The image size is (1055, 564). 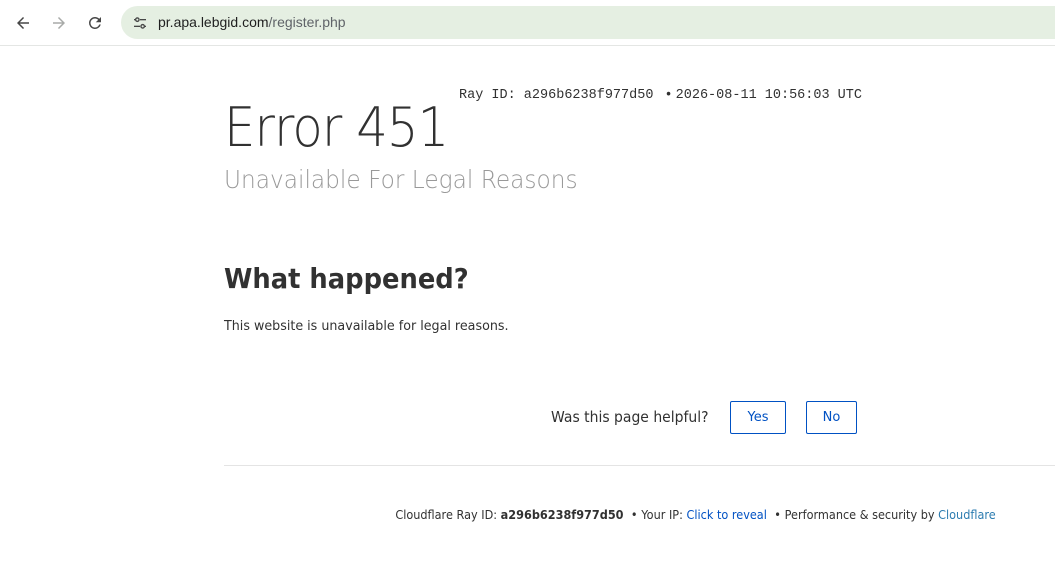 What do you see at coordinates (967, 515) in the screenshot?
I see `cloudflare-link: Cloudflare` at bounding box center [967, 515].